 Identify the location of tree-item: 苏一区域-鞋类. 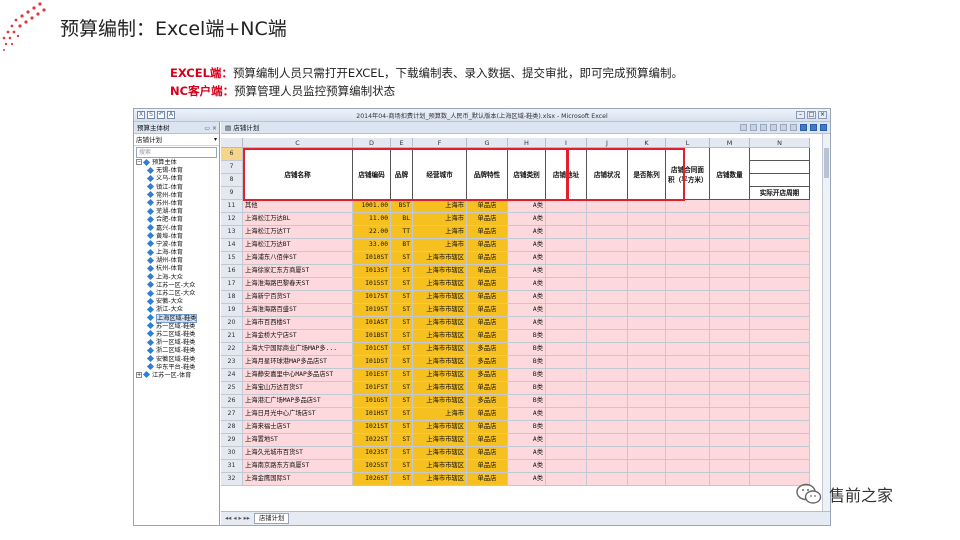
(177, 326).